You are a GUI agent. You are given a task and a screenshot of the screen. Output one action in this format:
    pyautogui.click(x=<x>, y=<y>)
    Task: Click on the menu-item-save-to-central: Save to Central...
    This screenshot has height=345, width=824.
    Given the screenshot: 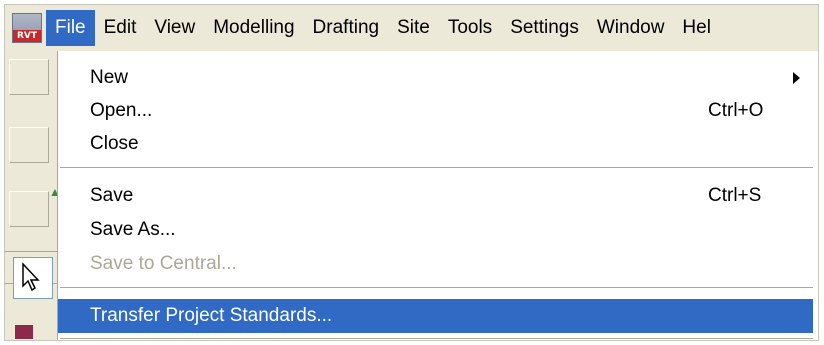 What is the action you would take?
    pyautogui.click(x=435, y=263)
    